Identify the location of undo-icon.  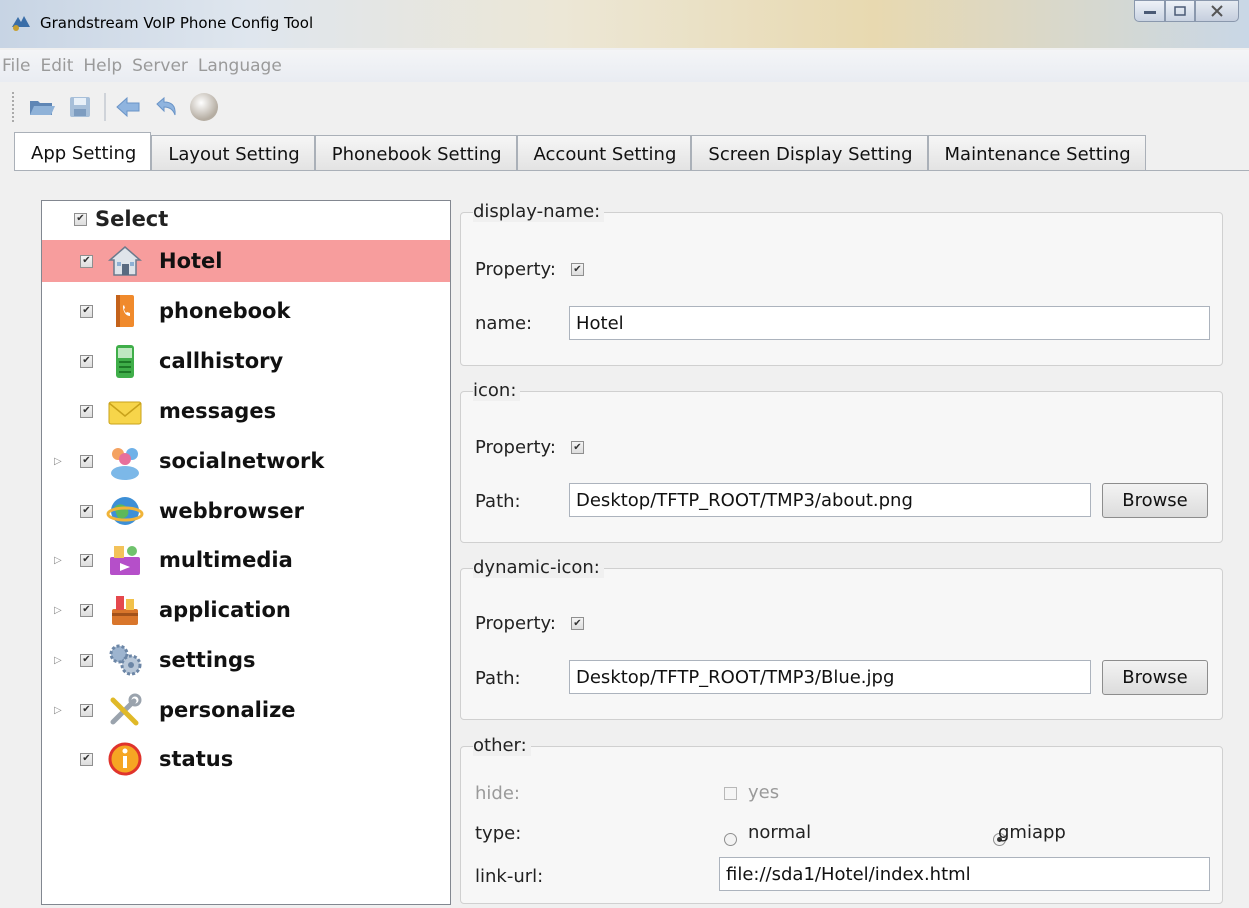
(166, 106).